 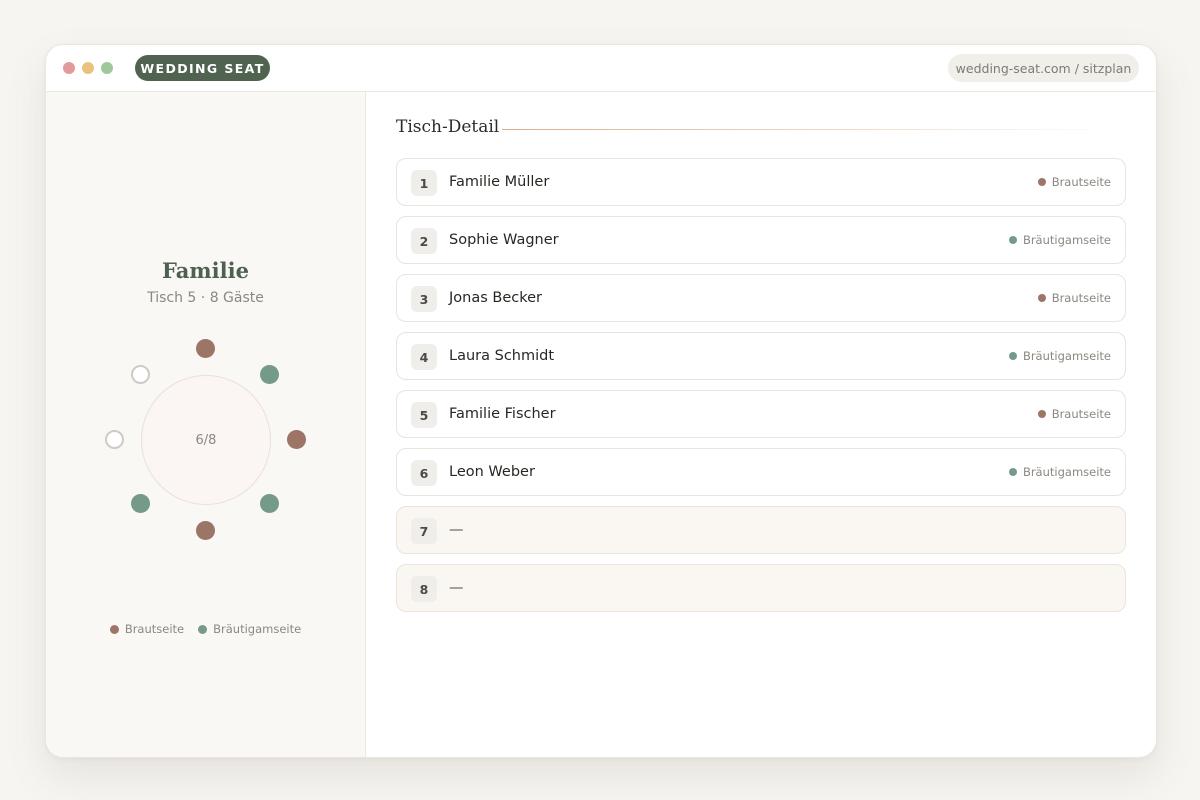 What do you see at coordinates (761, 588) in the screenshot?
I see `guest-row: 8—` at bounding box center [761, 588].